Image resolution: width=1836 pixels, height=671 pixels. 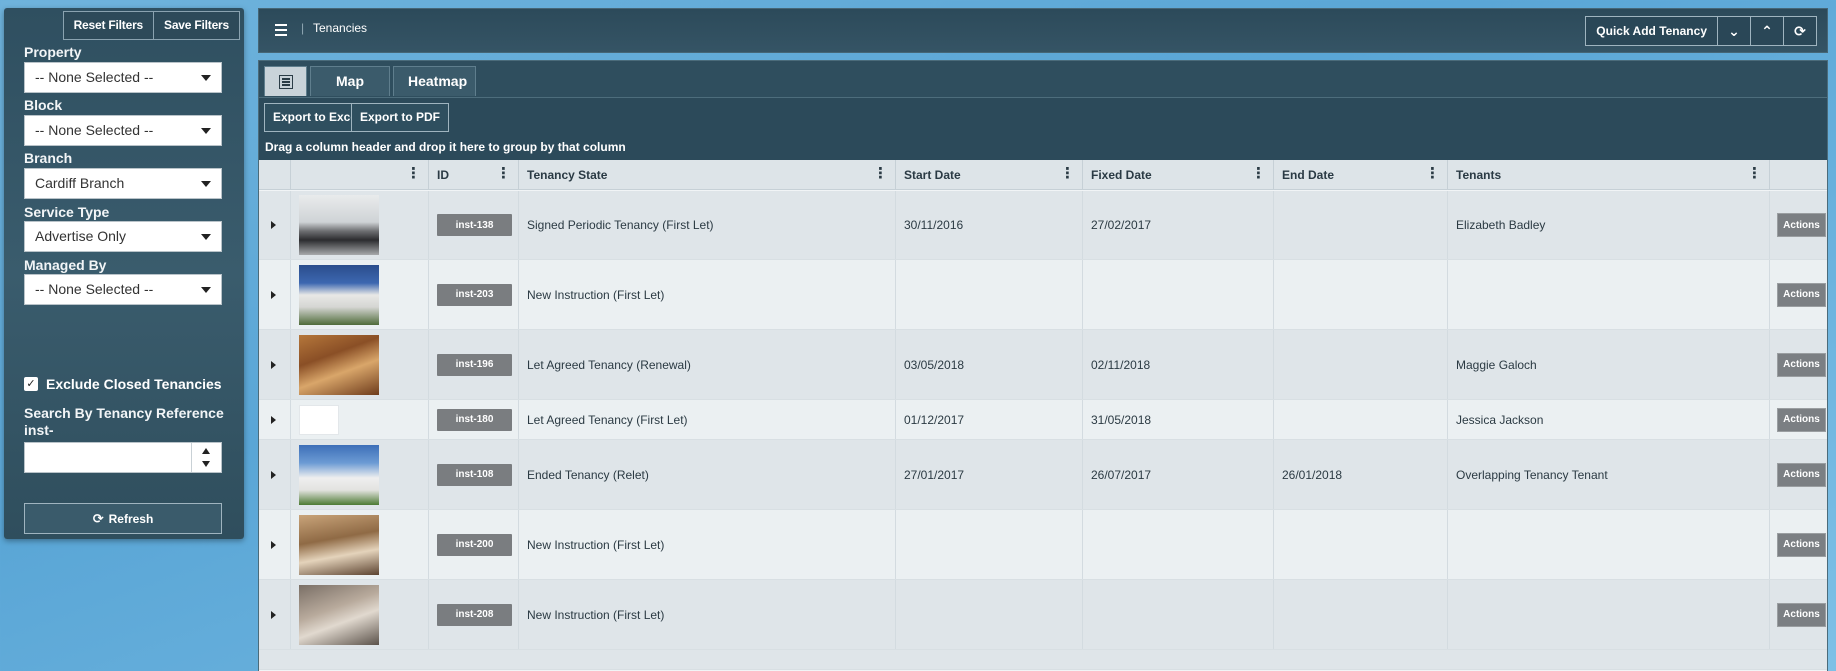 I want to click on cell-id: inst-138, so click(x=474, y=225).